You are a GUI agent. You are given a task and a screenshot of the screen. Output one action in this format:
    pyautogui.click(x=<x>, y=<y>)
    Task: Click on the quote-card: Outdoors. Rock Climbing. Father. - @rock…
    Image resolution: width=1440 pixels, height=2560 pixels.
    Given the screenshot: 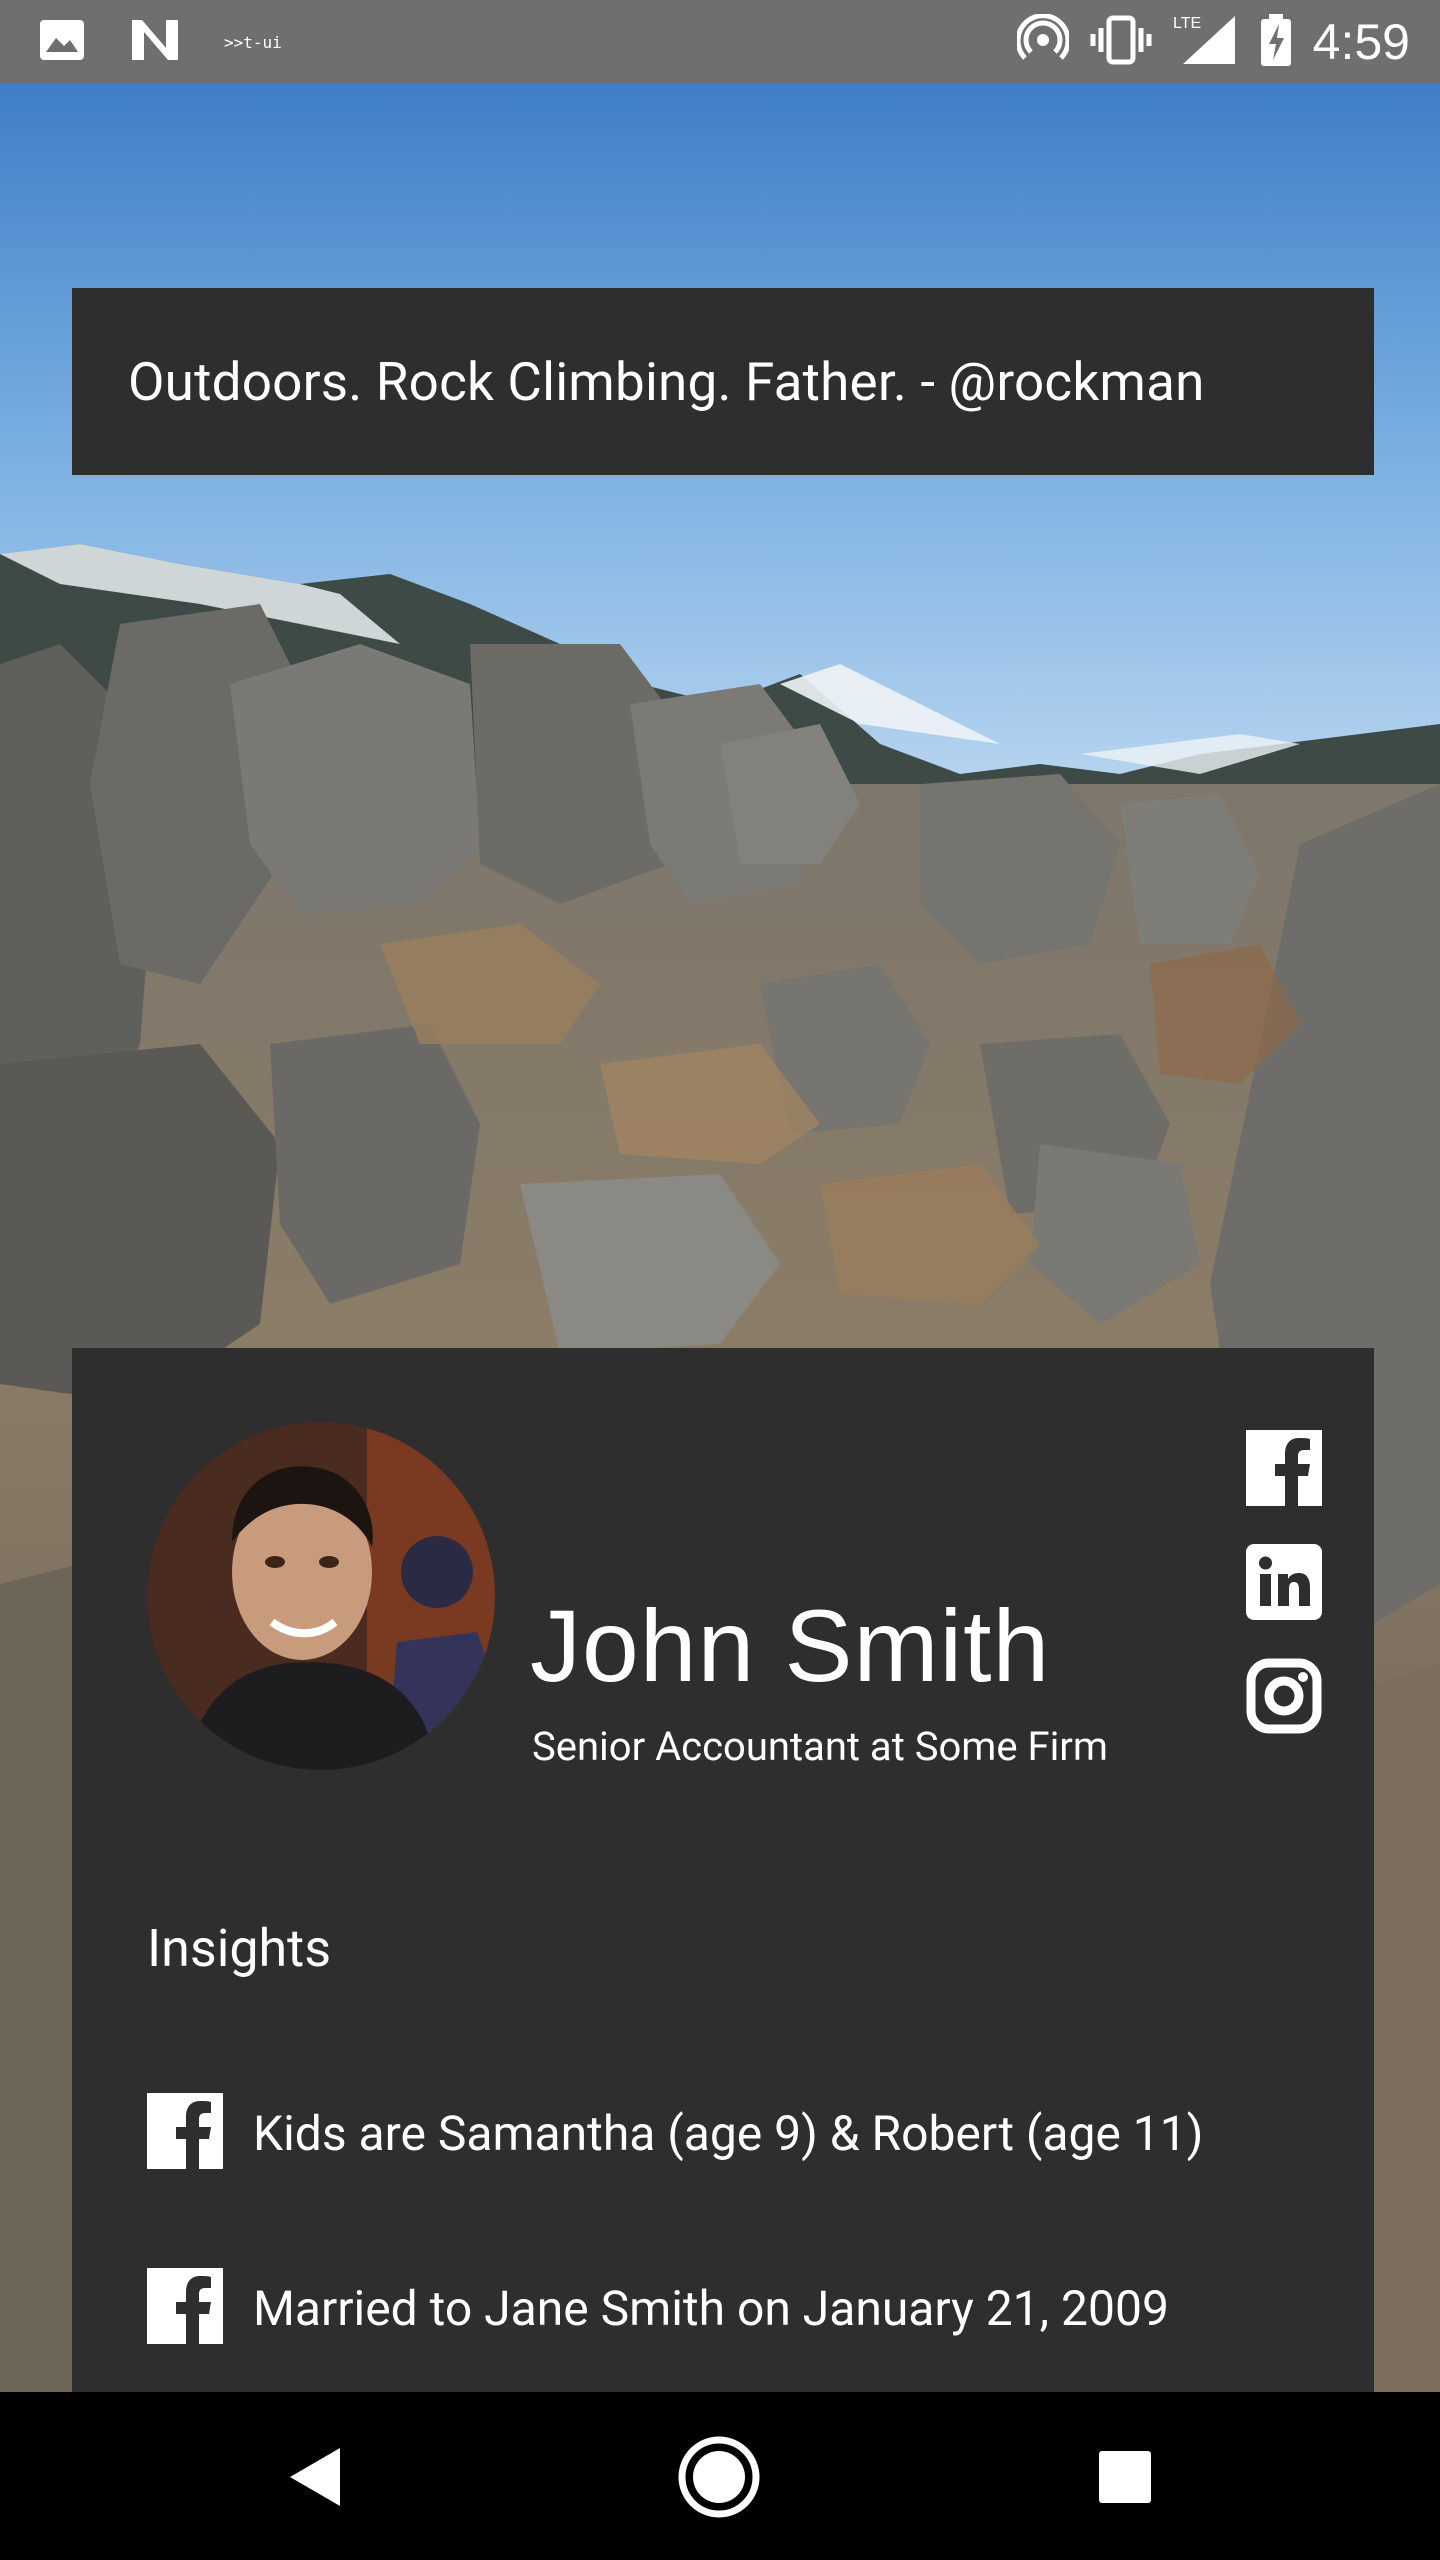 What is the action you would take?
    pyautogui.click(x=723, y=381)
    